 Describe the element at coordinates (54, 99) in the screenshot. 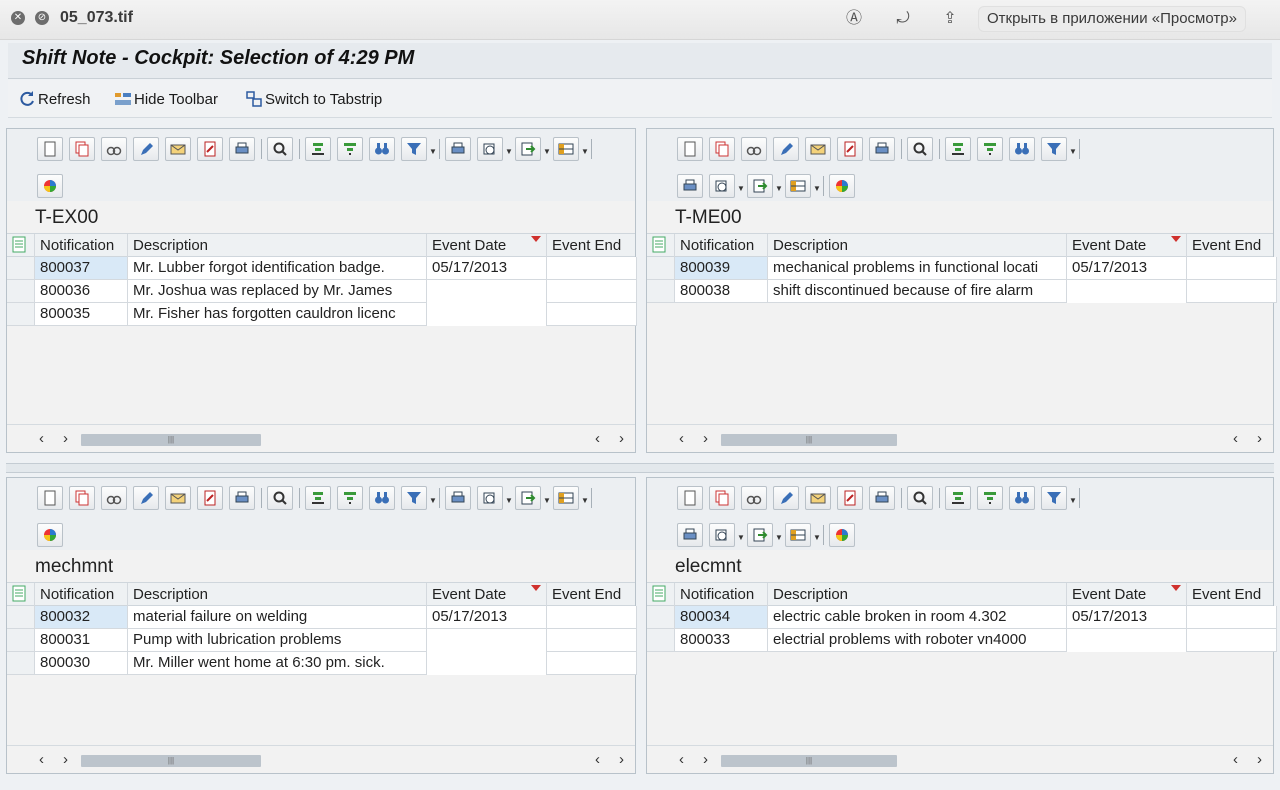

I see `refresh-button: Refresh` at that location.